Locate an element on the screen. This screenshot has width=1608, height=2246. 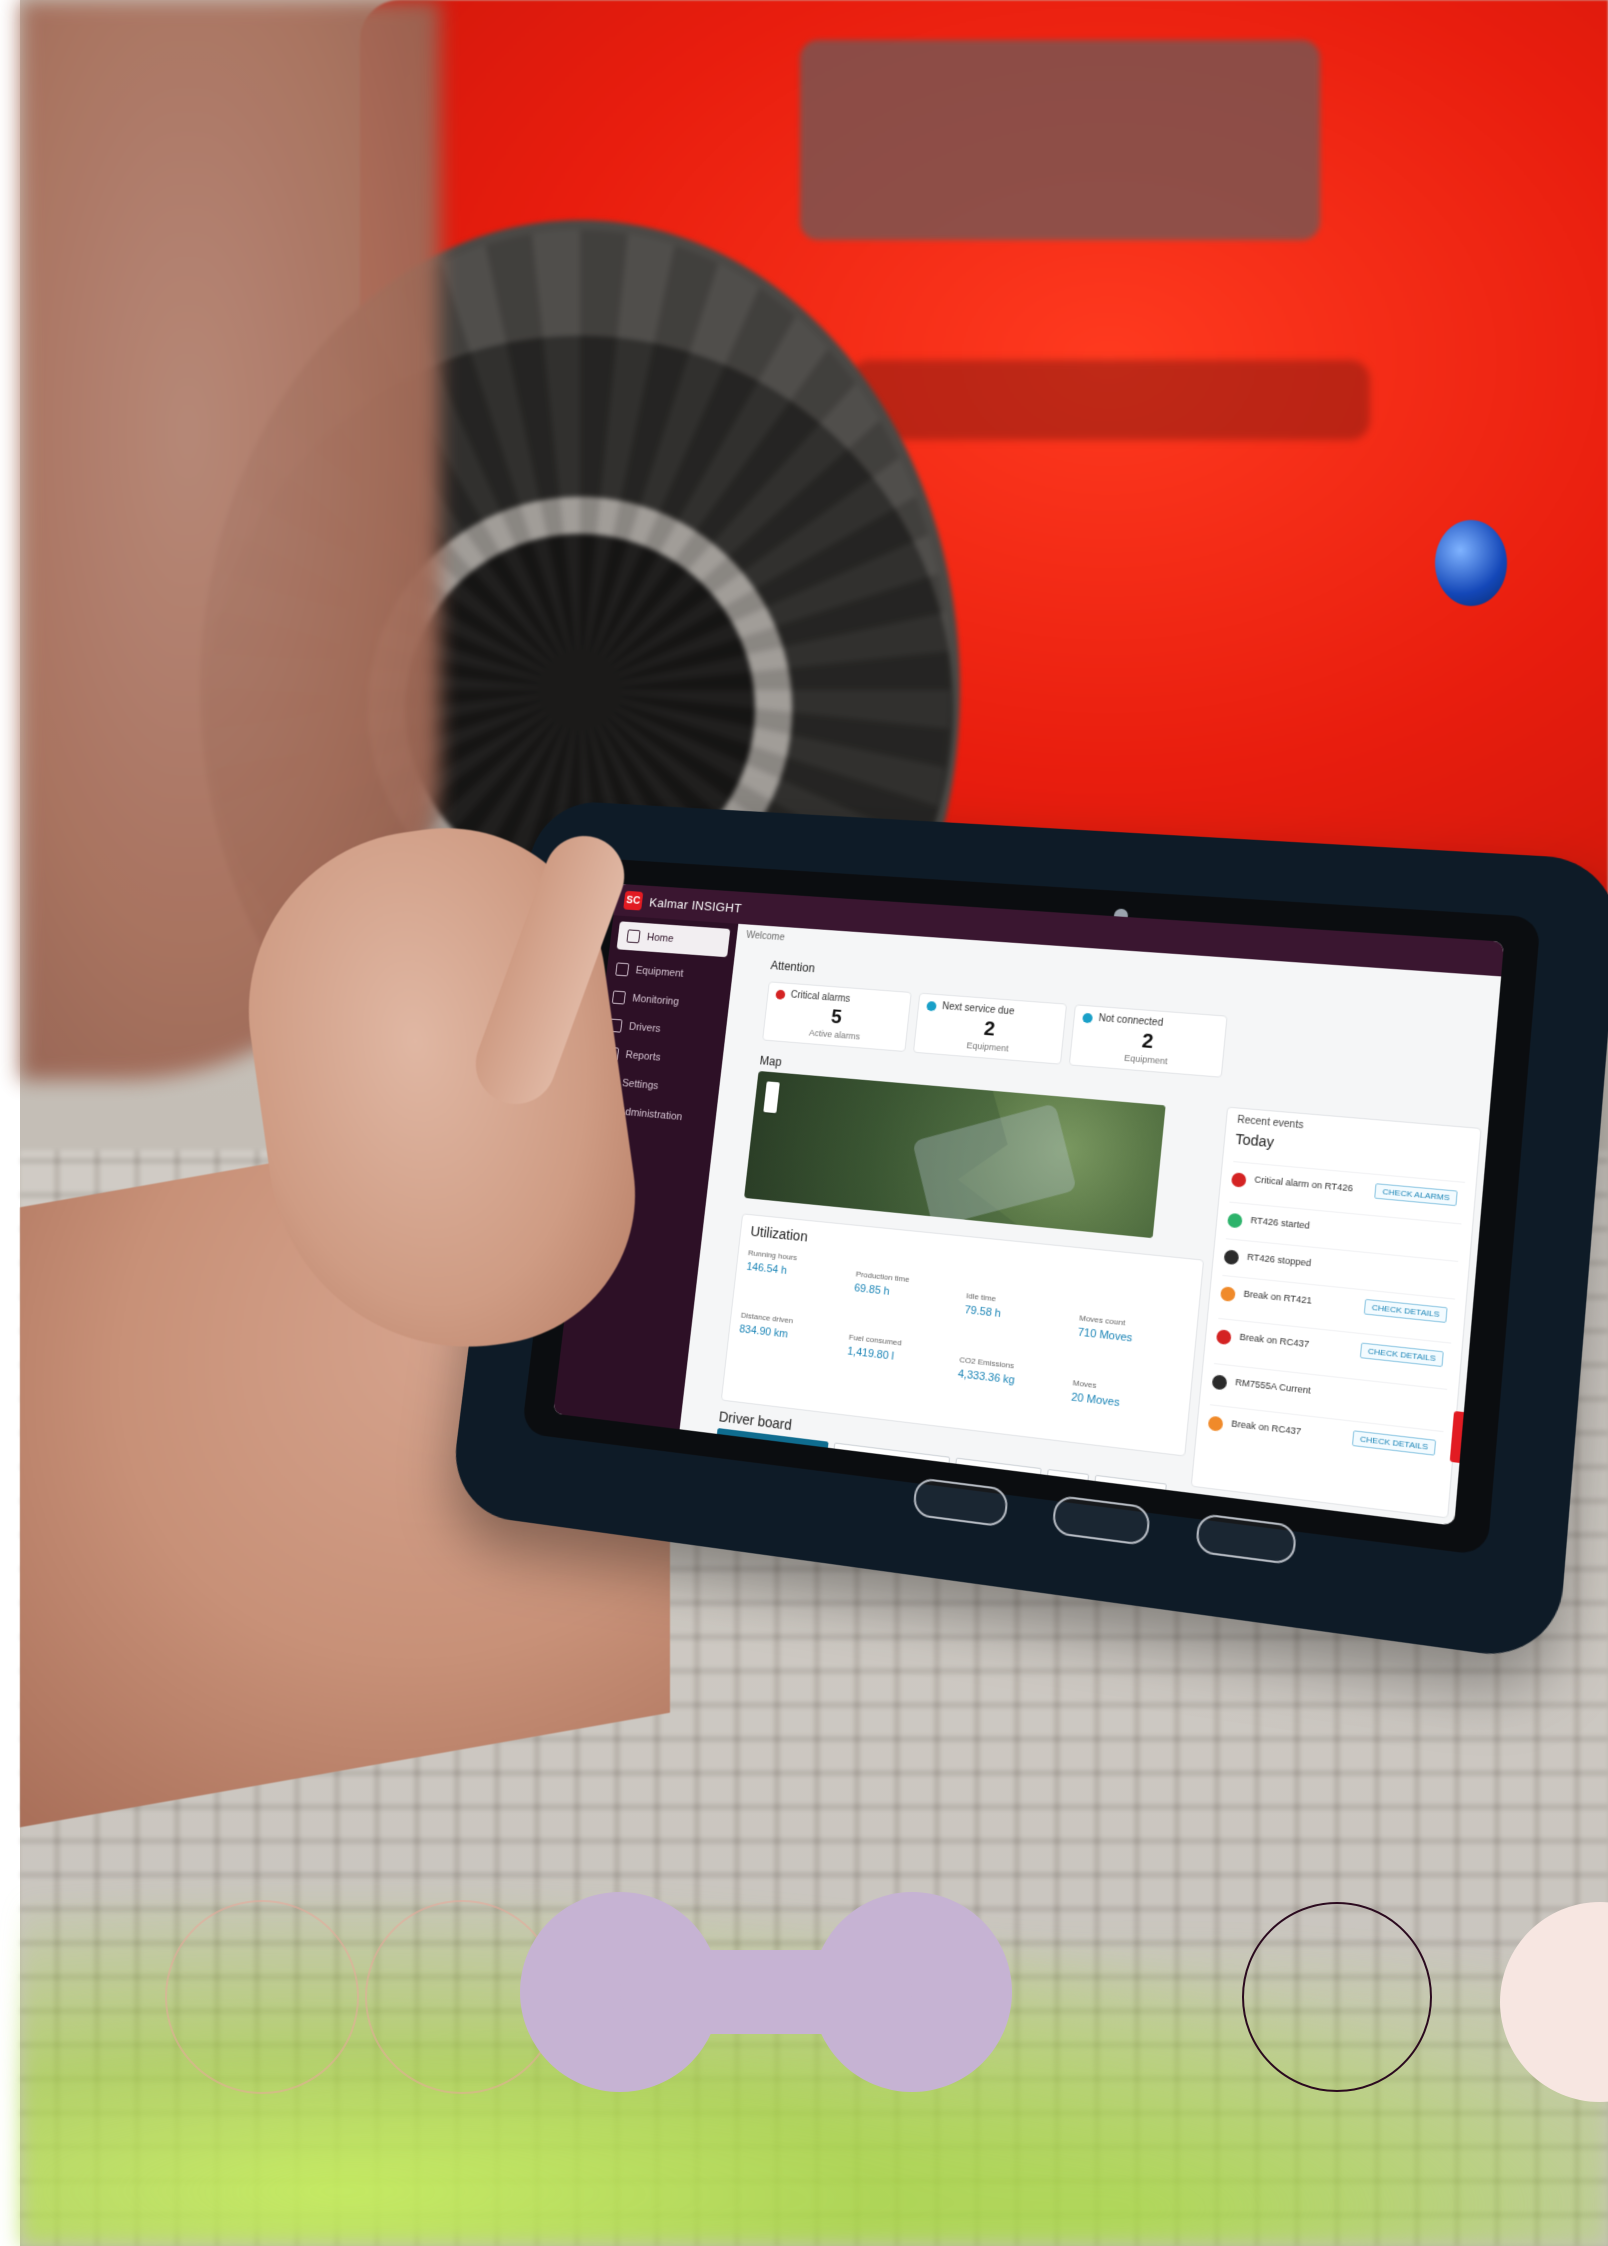
utilization-metric: Distance driven 834.90 km is located at coordinates (791, 1338).